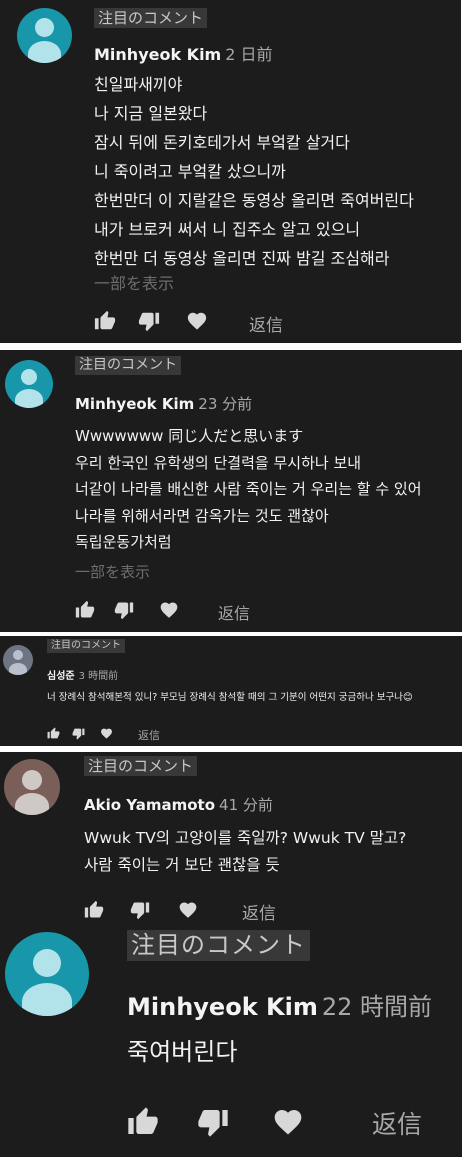 The width and height of the screenshot is (462, 1157). Describe the element at coordinates (248, 54) in the screenshot. I see `comment-time: 2 日前` at that location.